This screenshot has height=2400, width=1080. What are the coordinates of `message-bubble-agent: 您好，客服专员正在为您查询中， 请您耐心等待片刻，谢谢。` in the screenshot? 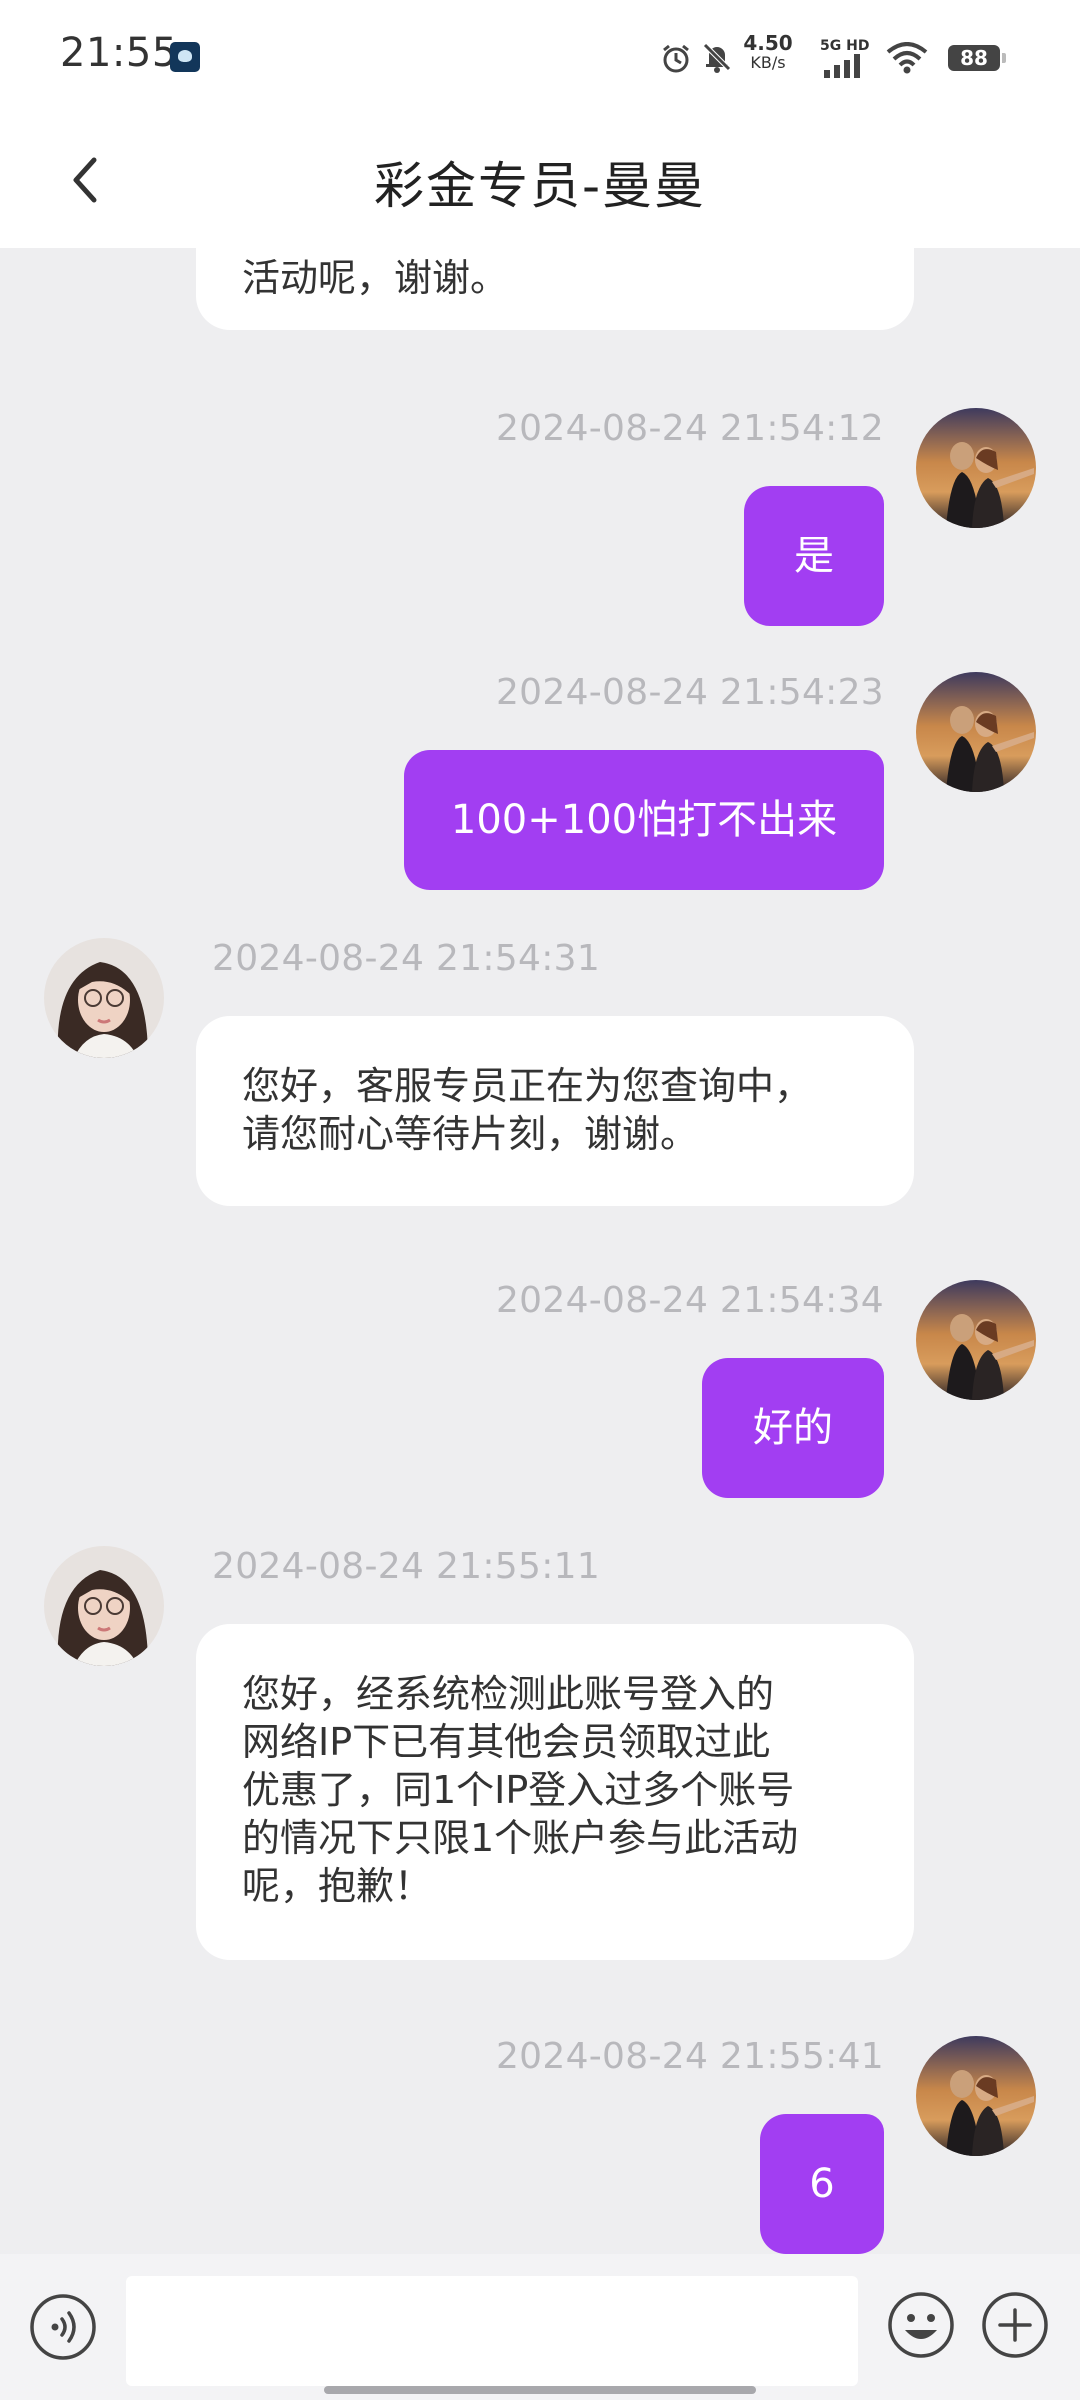 It's located at (555, 1111).